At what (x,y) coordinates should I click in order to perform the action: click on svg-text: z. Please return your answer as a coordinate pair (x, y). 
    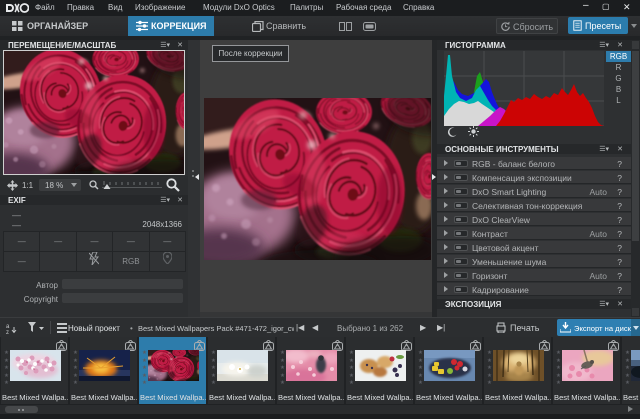
    Looking at the image, I should click on (7, 332).